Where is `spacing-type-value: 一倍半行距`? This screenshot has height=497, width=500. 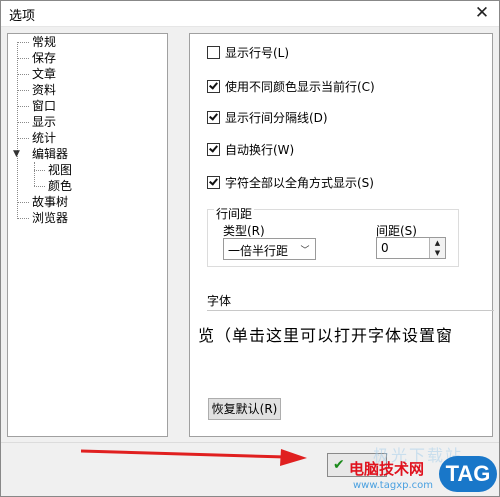
spacing-type-value: 一倍半行距 is located at coordinates (258, 251).